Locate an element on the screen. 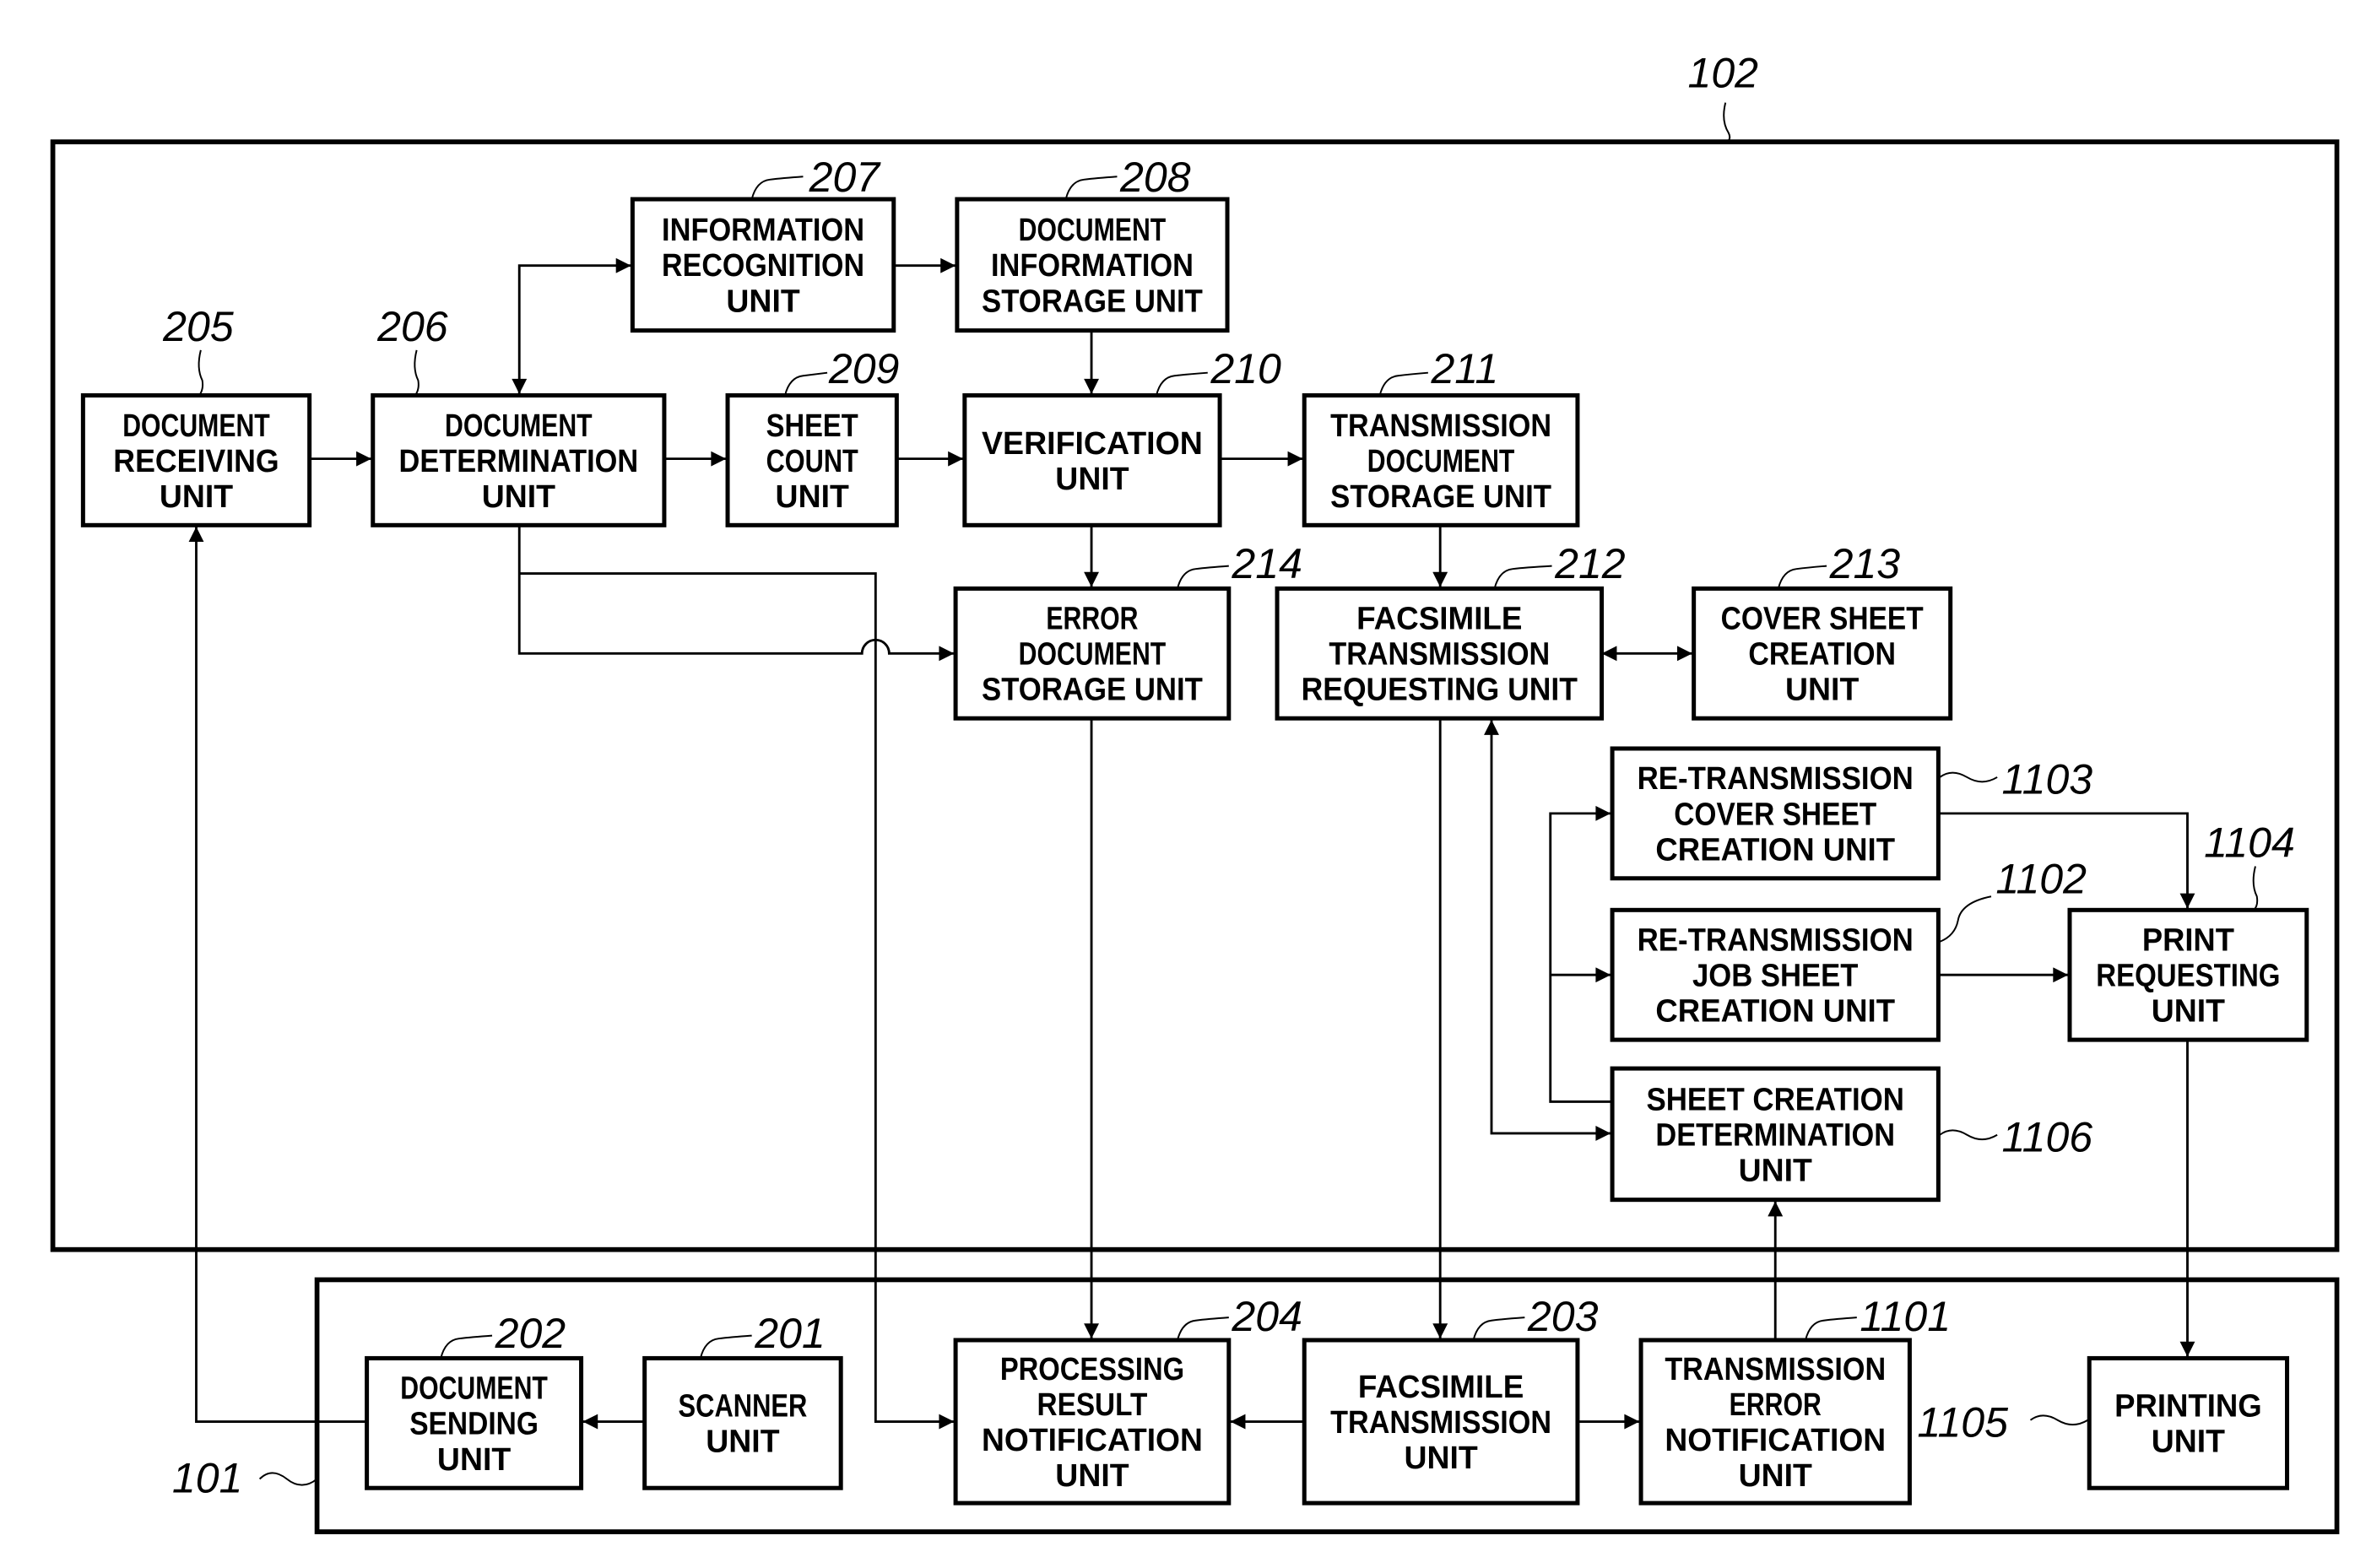 This screenshot has height=1568, width=2355. unit-label-line: ERROR is located at coordinates (1776, 1404).